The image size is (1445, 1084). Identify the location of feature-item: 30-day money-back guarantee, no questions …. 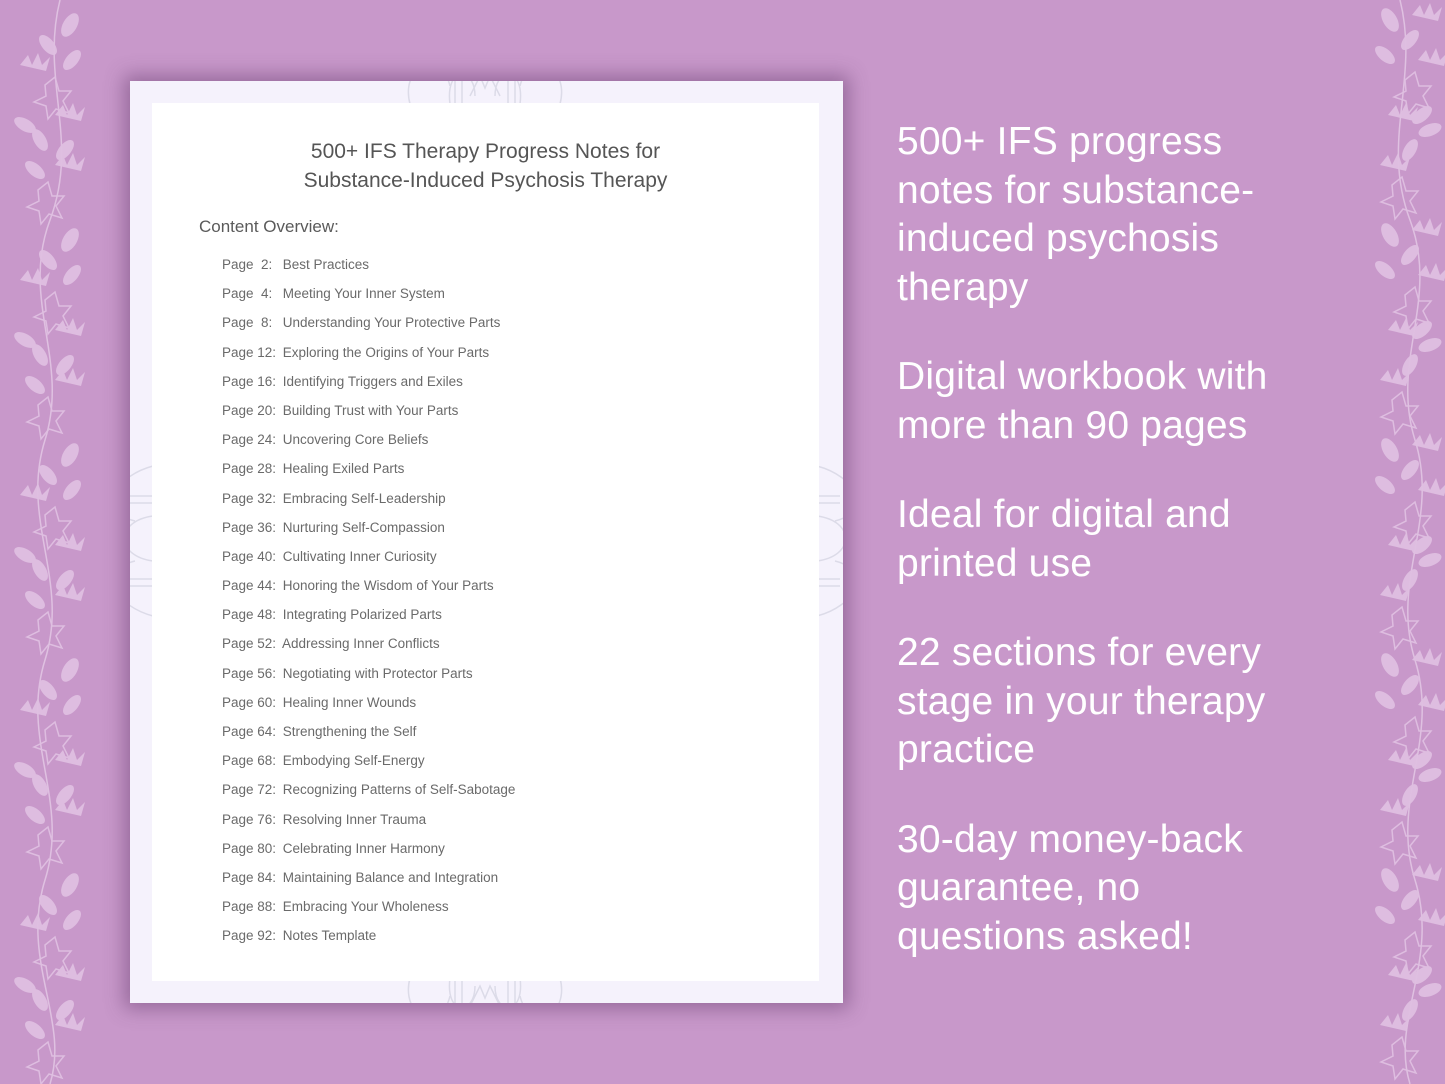
(1127, 889).